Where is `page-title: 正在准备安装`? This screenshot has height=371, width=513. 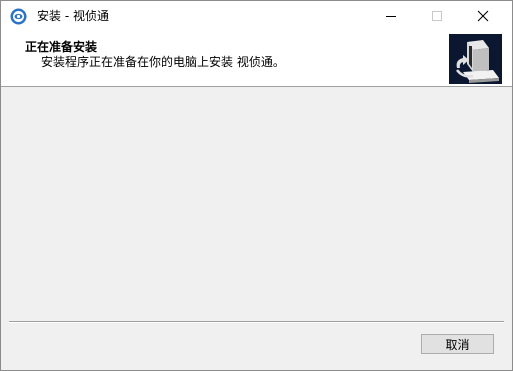 page-title: 正在准备安装 is located at coordinates (61, 47).